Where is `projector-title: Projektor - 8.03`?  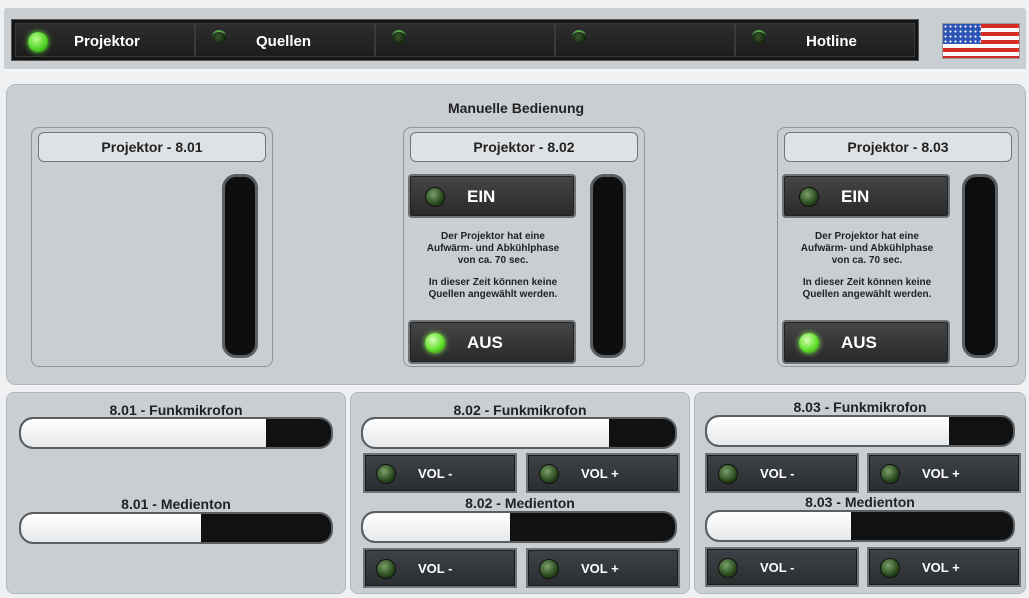
projector-title: Projektor - 8.03 is located at coordinates (898, 147).